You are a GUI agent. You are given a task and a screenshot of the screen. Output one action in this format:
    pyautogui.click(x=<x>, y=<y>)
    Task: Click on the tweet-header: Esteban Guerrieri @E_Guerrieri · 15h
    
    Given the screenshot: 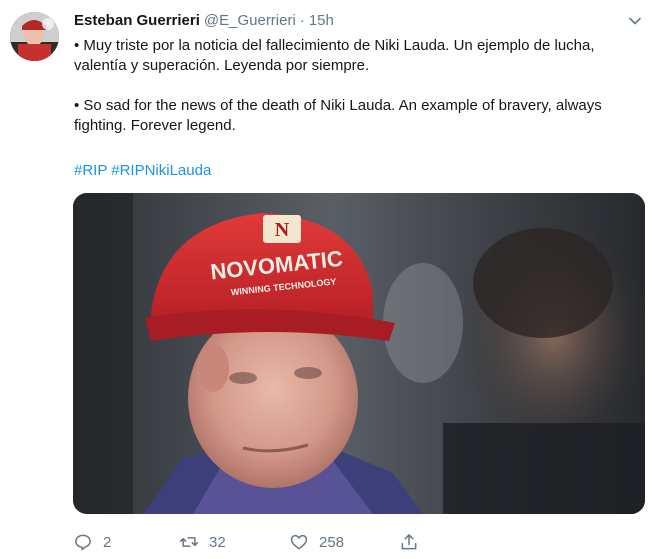 What is the action you would take?
    pyautogui.click(x=204, y=22)
    